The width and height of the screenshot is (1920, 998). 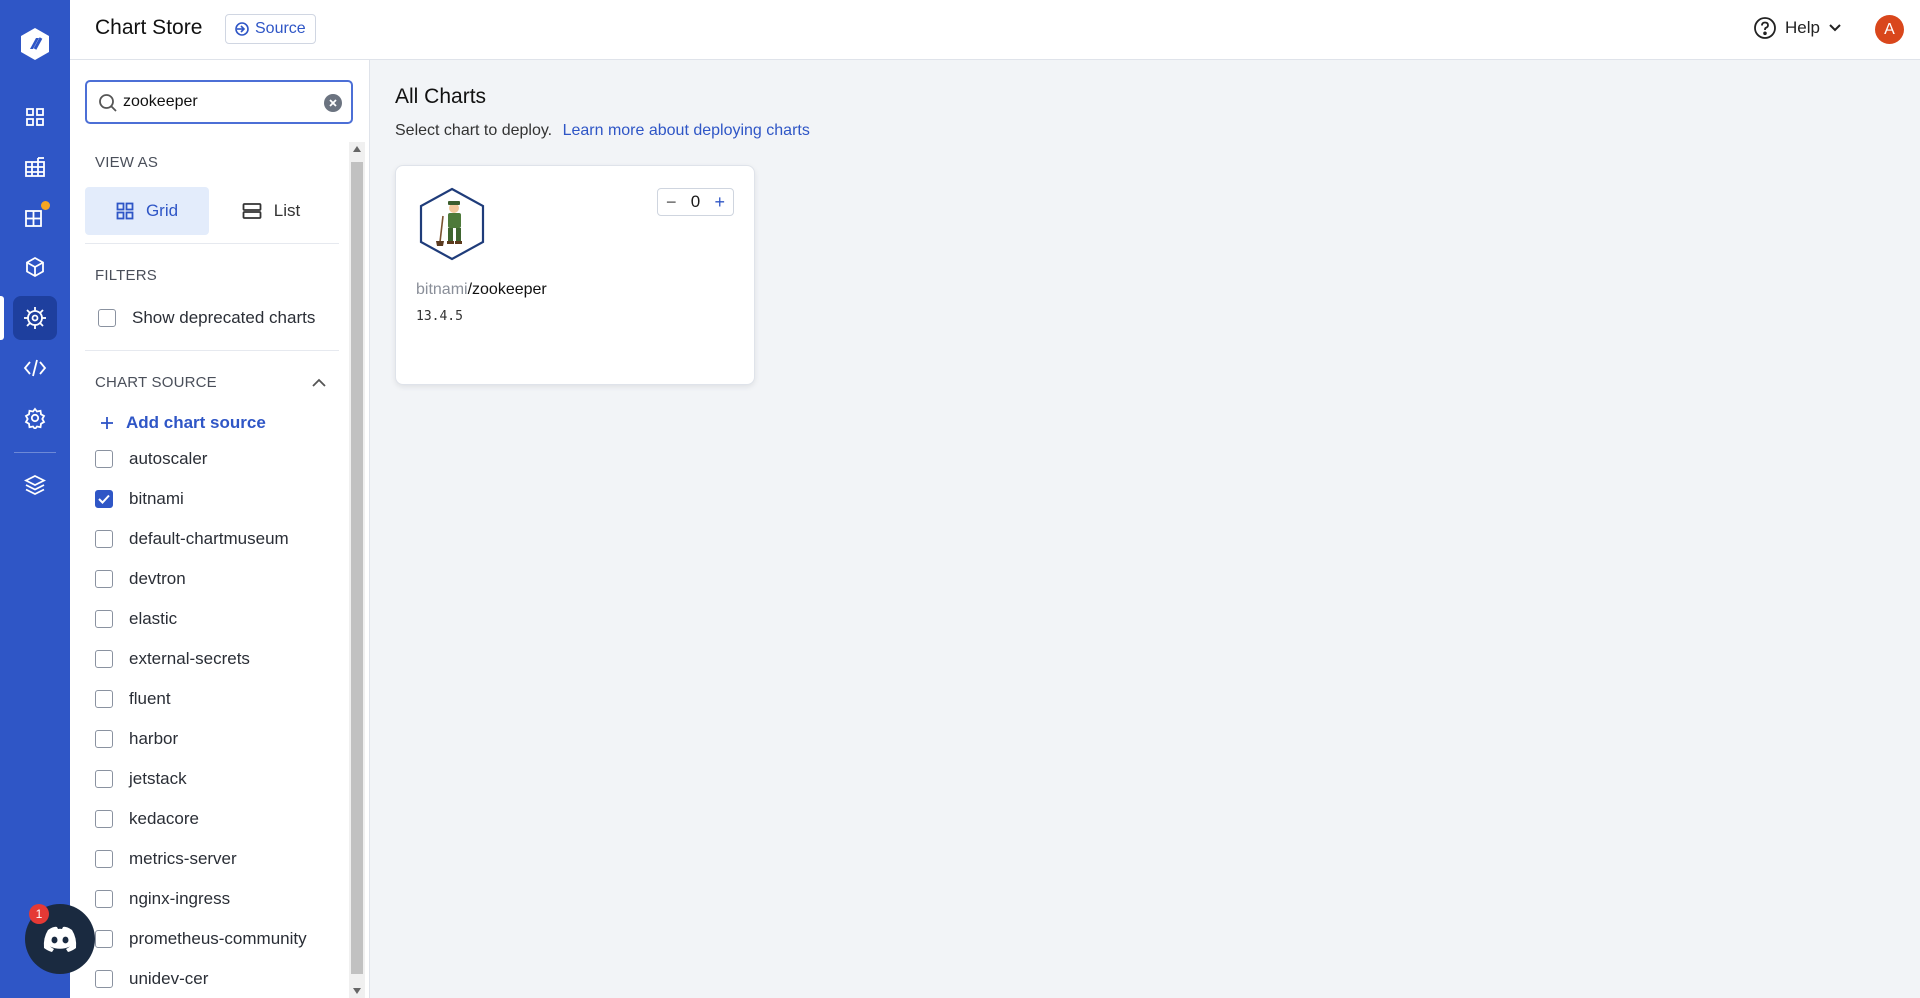 What do you see at coordinates (172, 659) in the screenshot?
I see `chart-source-item: external-secrets` at bounding box center [172, 659].